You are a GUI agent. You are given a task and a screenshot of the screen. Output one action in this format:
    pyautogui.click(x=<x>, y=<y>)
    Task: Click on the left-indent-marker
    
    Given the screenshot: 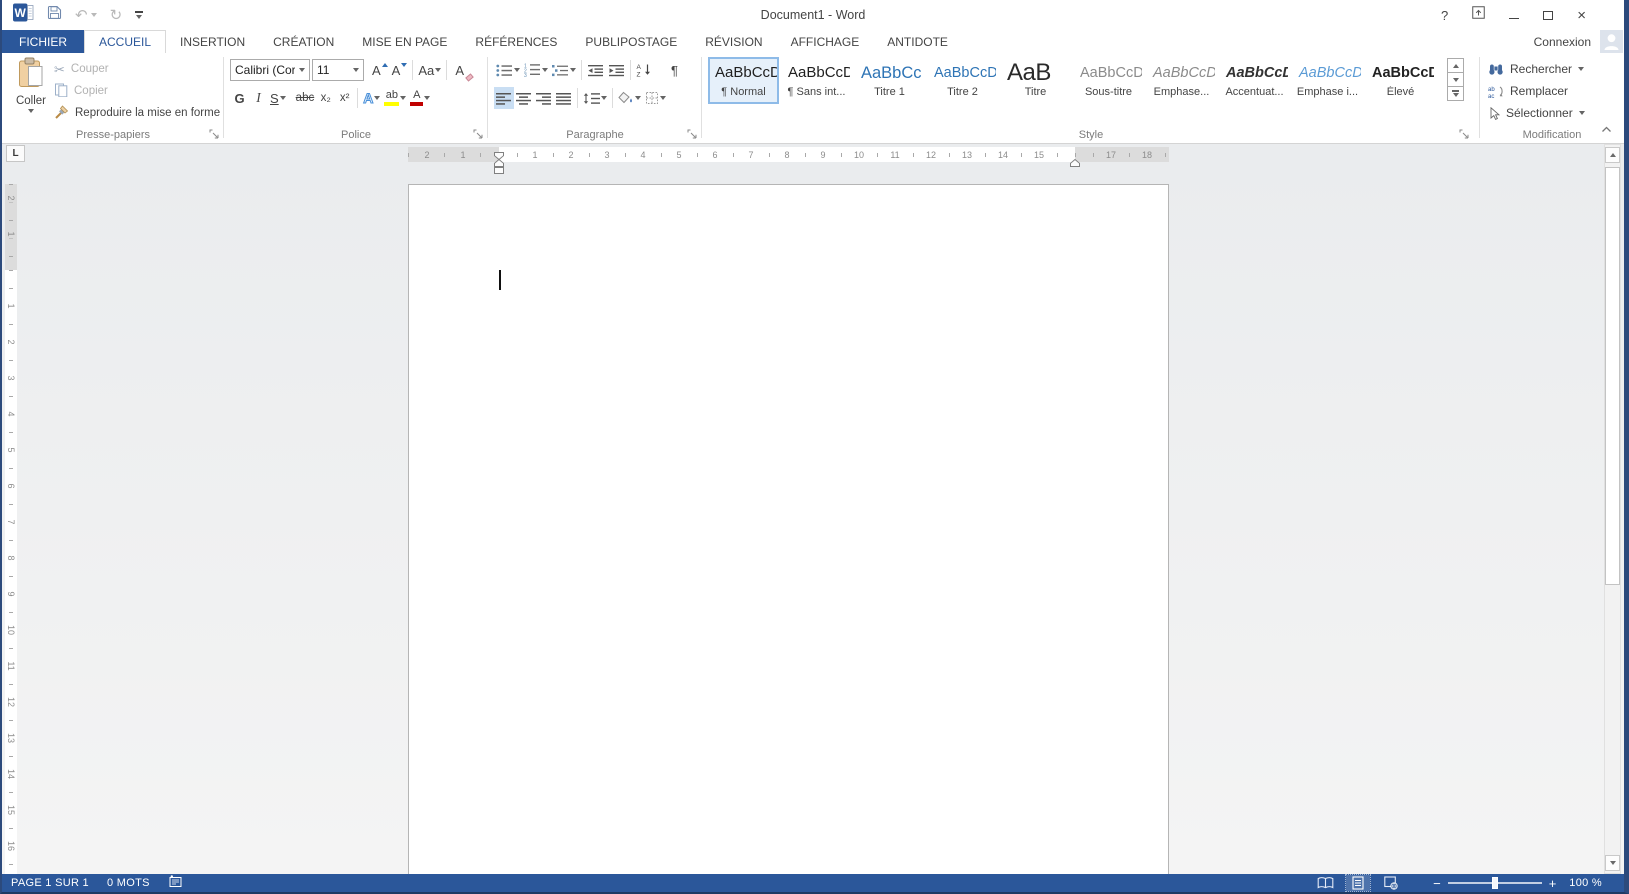 What is the action you would take?
    pyautogui.click(x=499, y=171)
    